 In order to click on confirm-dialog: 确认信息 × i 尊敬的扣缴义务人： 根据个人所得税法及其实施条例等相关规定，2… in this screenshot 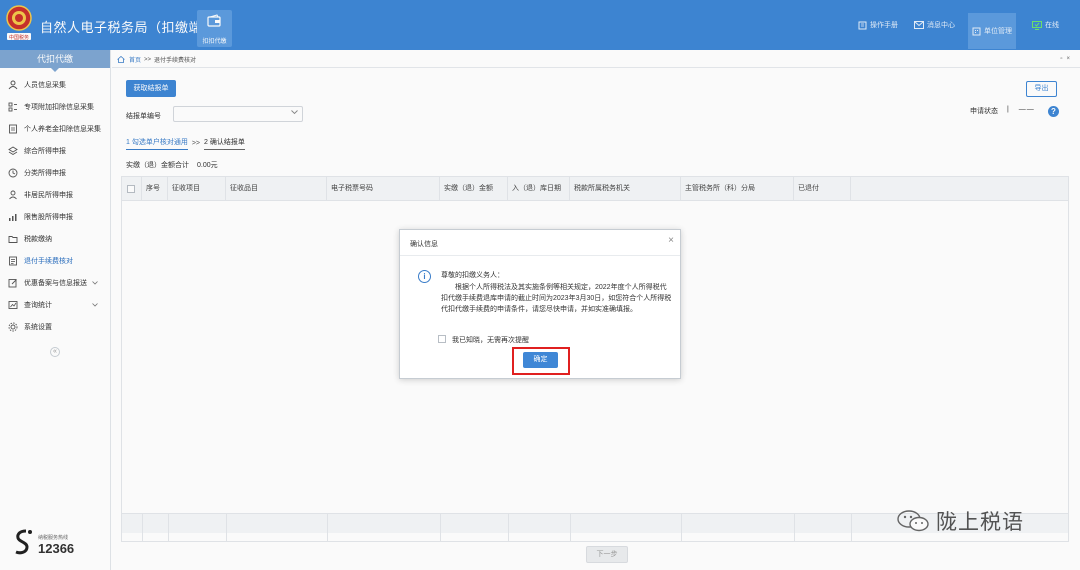, I will do `click(540, 304)`.